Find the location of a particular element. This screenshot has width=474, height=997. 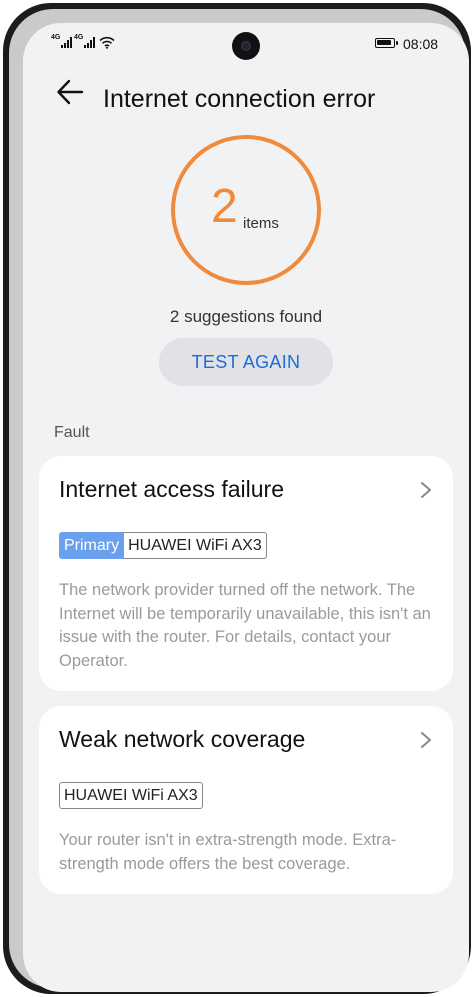

arrow-left-icon is located at coordinates (70, 92).